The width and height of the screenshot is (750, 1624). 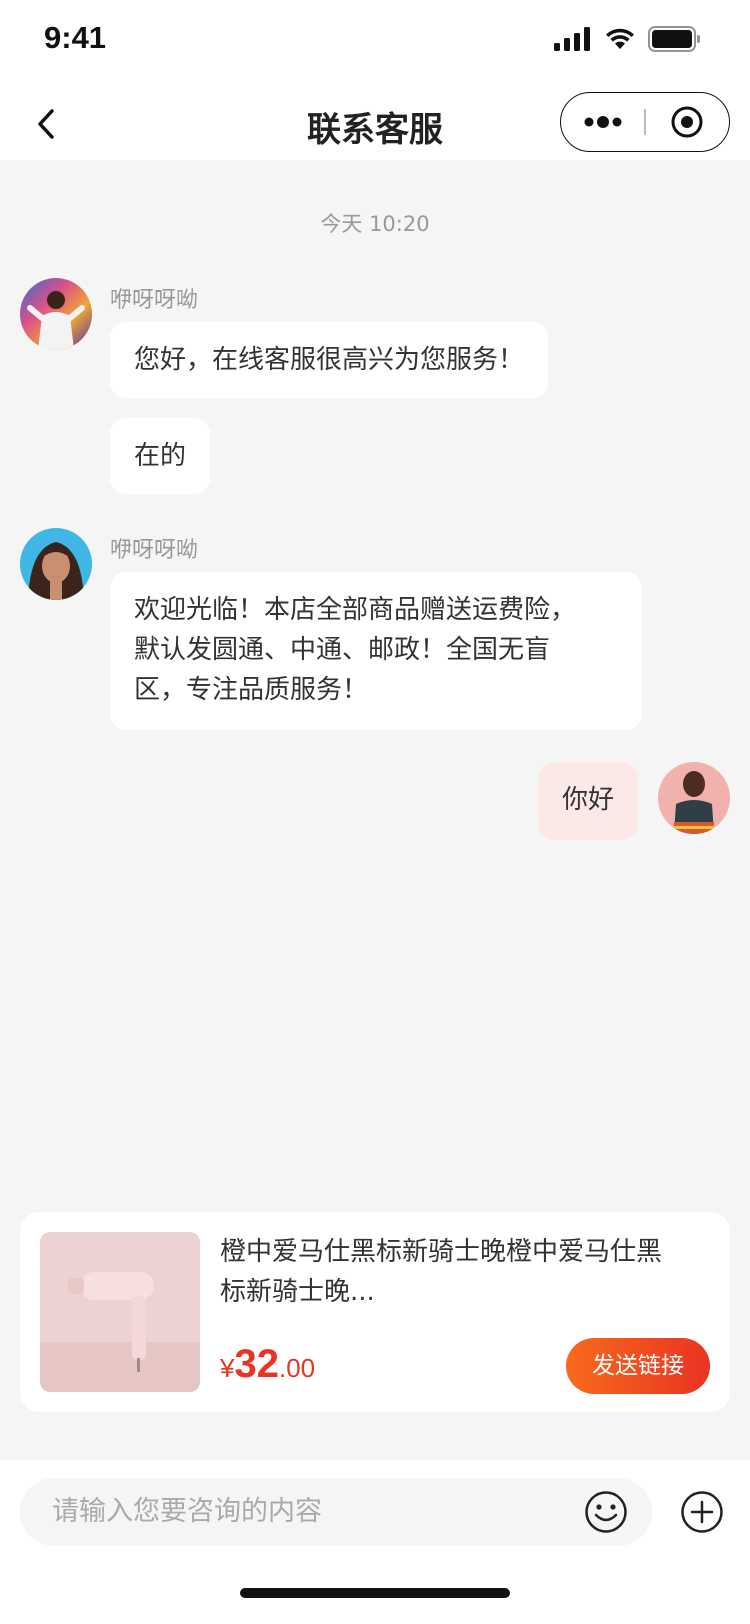 I want to click on more-button, so click(x=602, y=122).